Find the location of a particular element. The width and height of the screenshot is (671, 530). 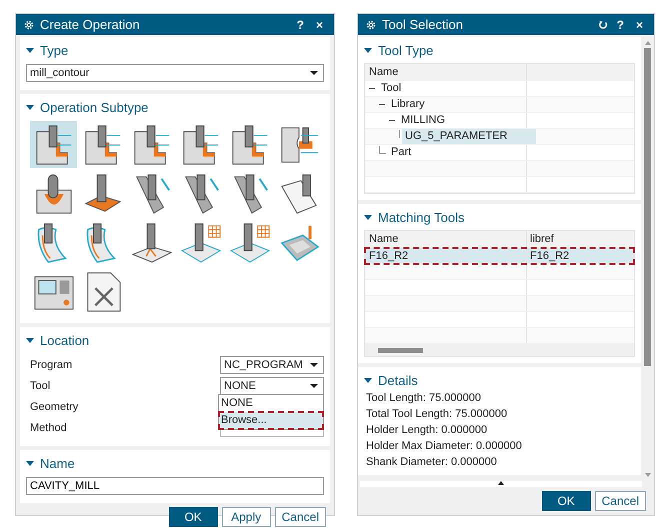

detail-text: Holder Max Diameter: 0.000000 is located at coordinates (444, 446).